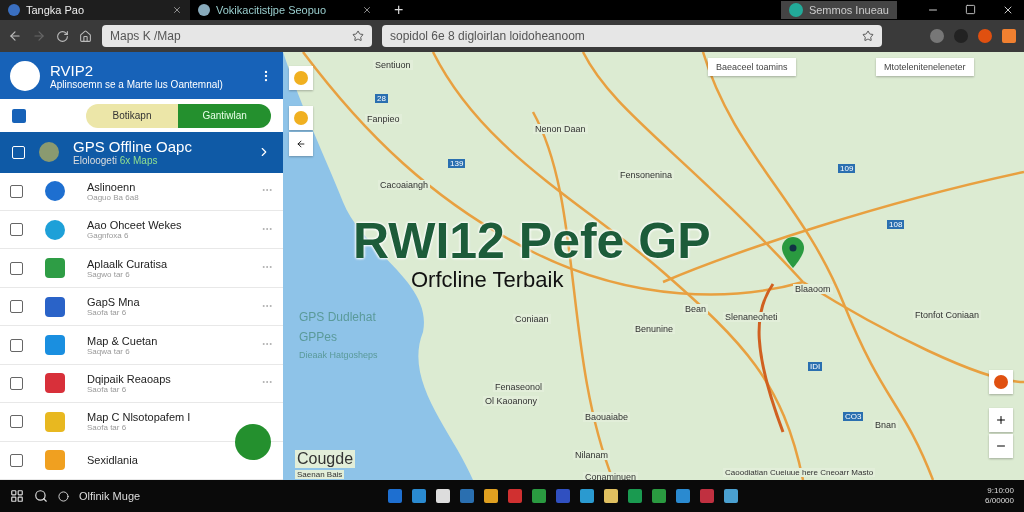 This screenshot has width=1024, height=512. I want to click on toggle-option: Gantiwlan, so click(224, 115).